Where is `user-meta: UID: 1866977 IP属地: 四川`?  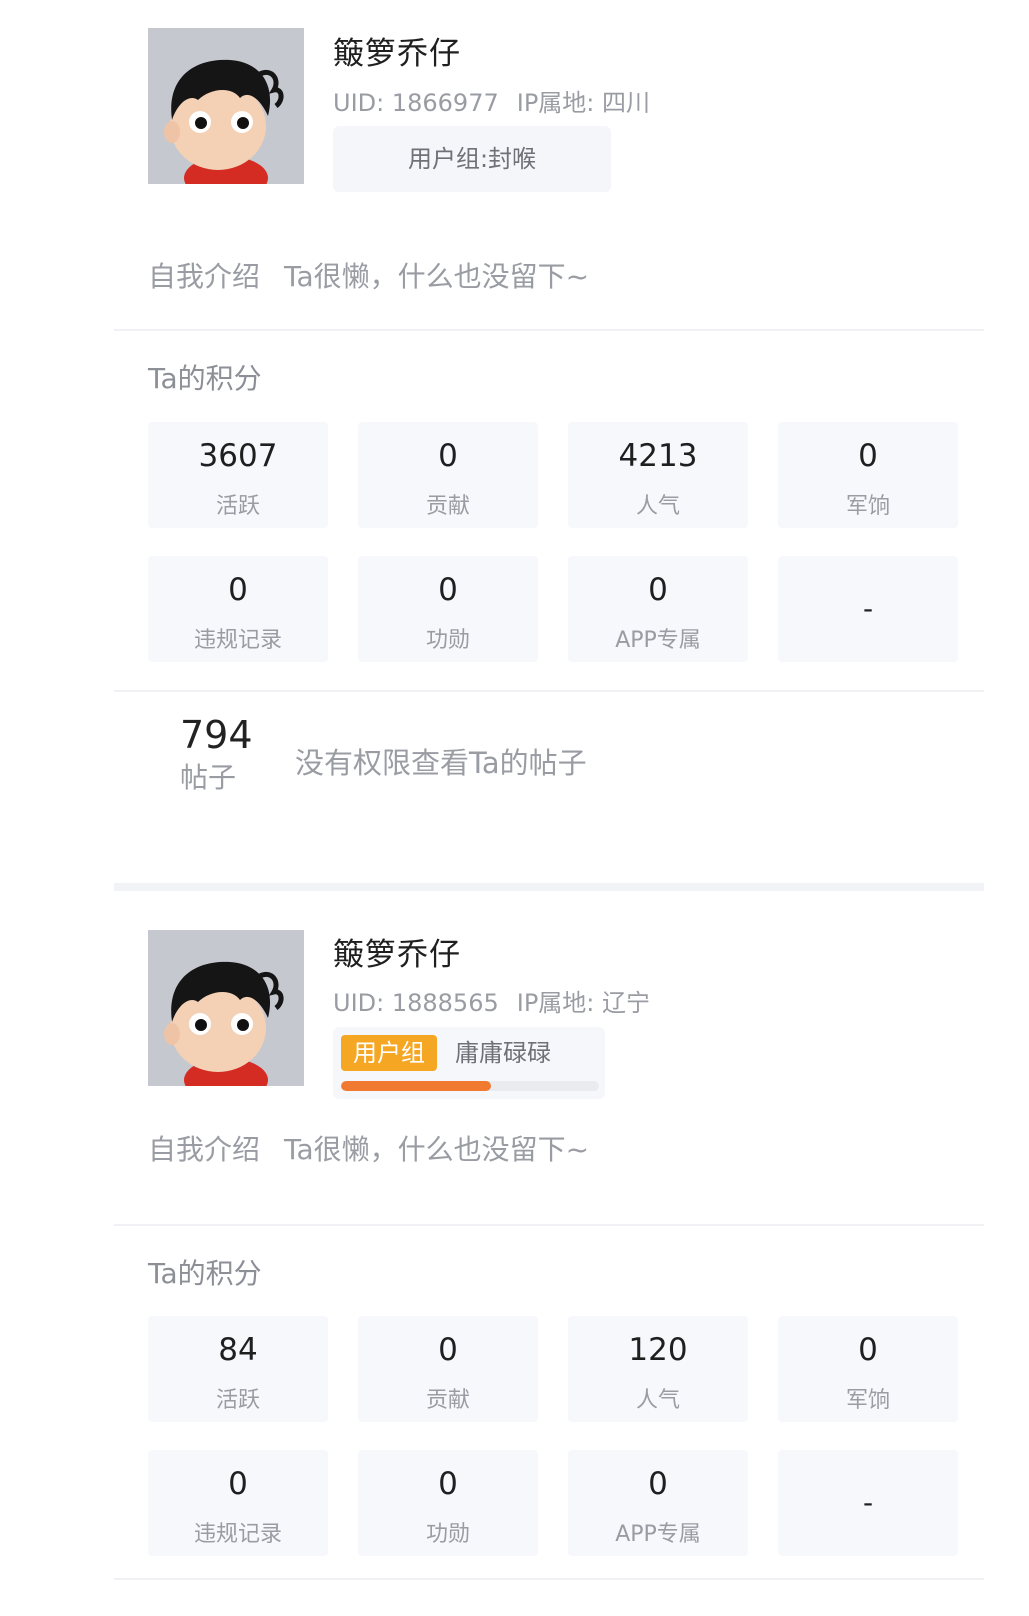
user-meta: UID: 1866977 IP属地: 四川 is located at coordinates (491, 100).